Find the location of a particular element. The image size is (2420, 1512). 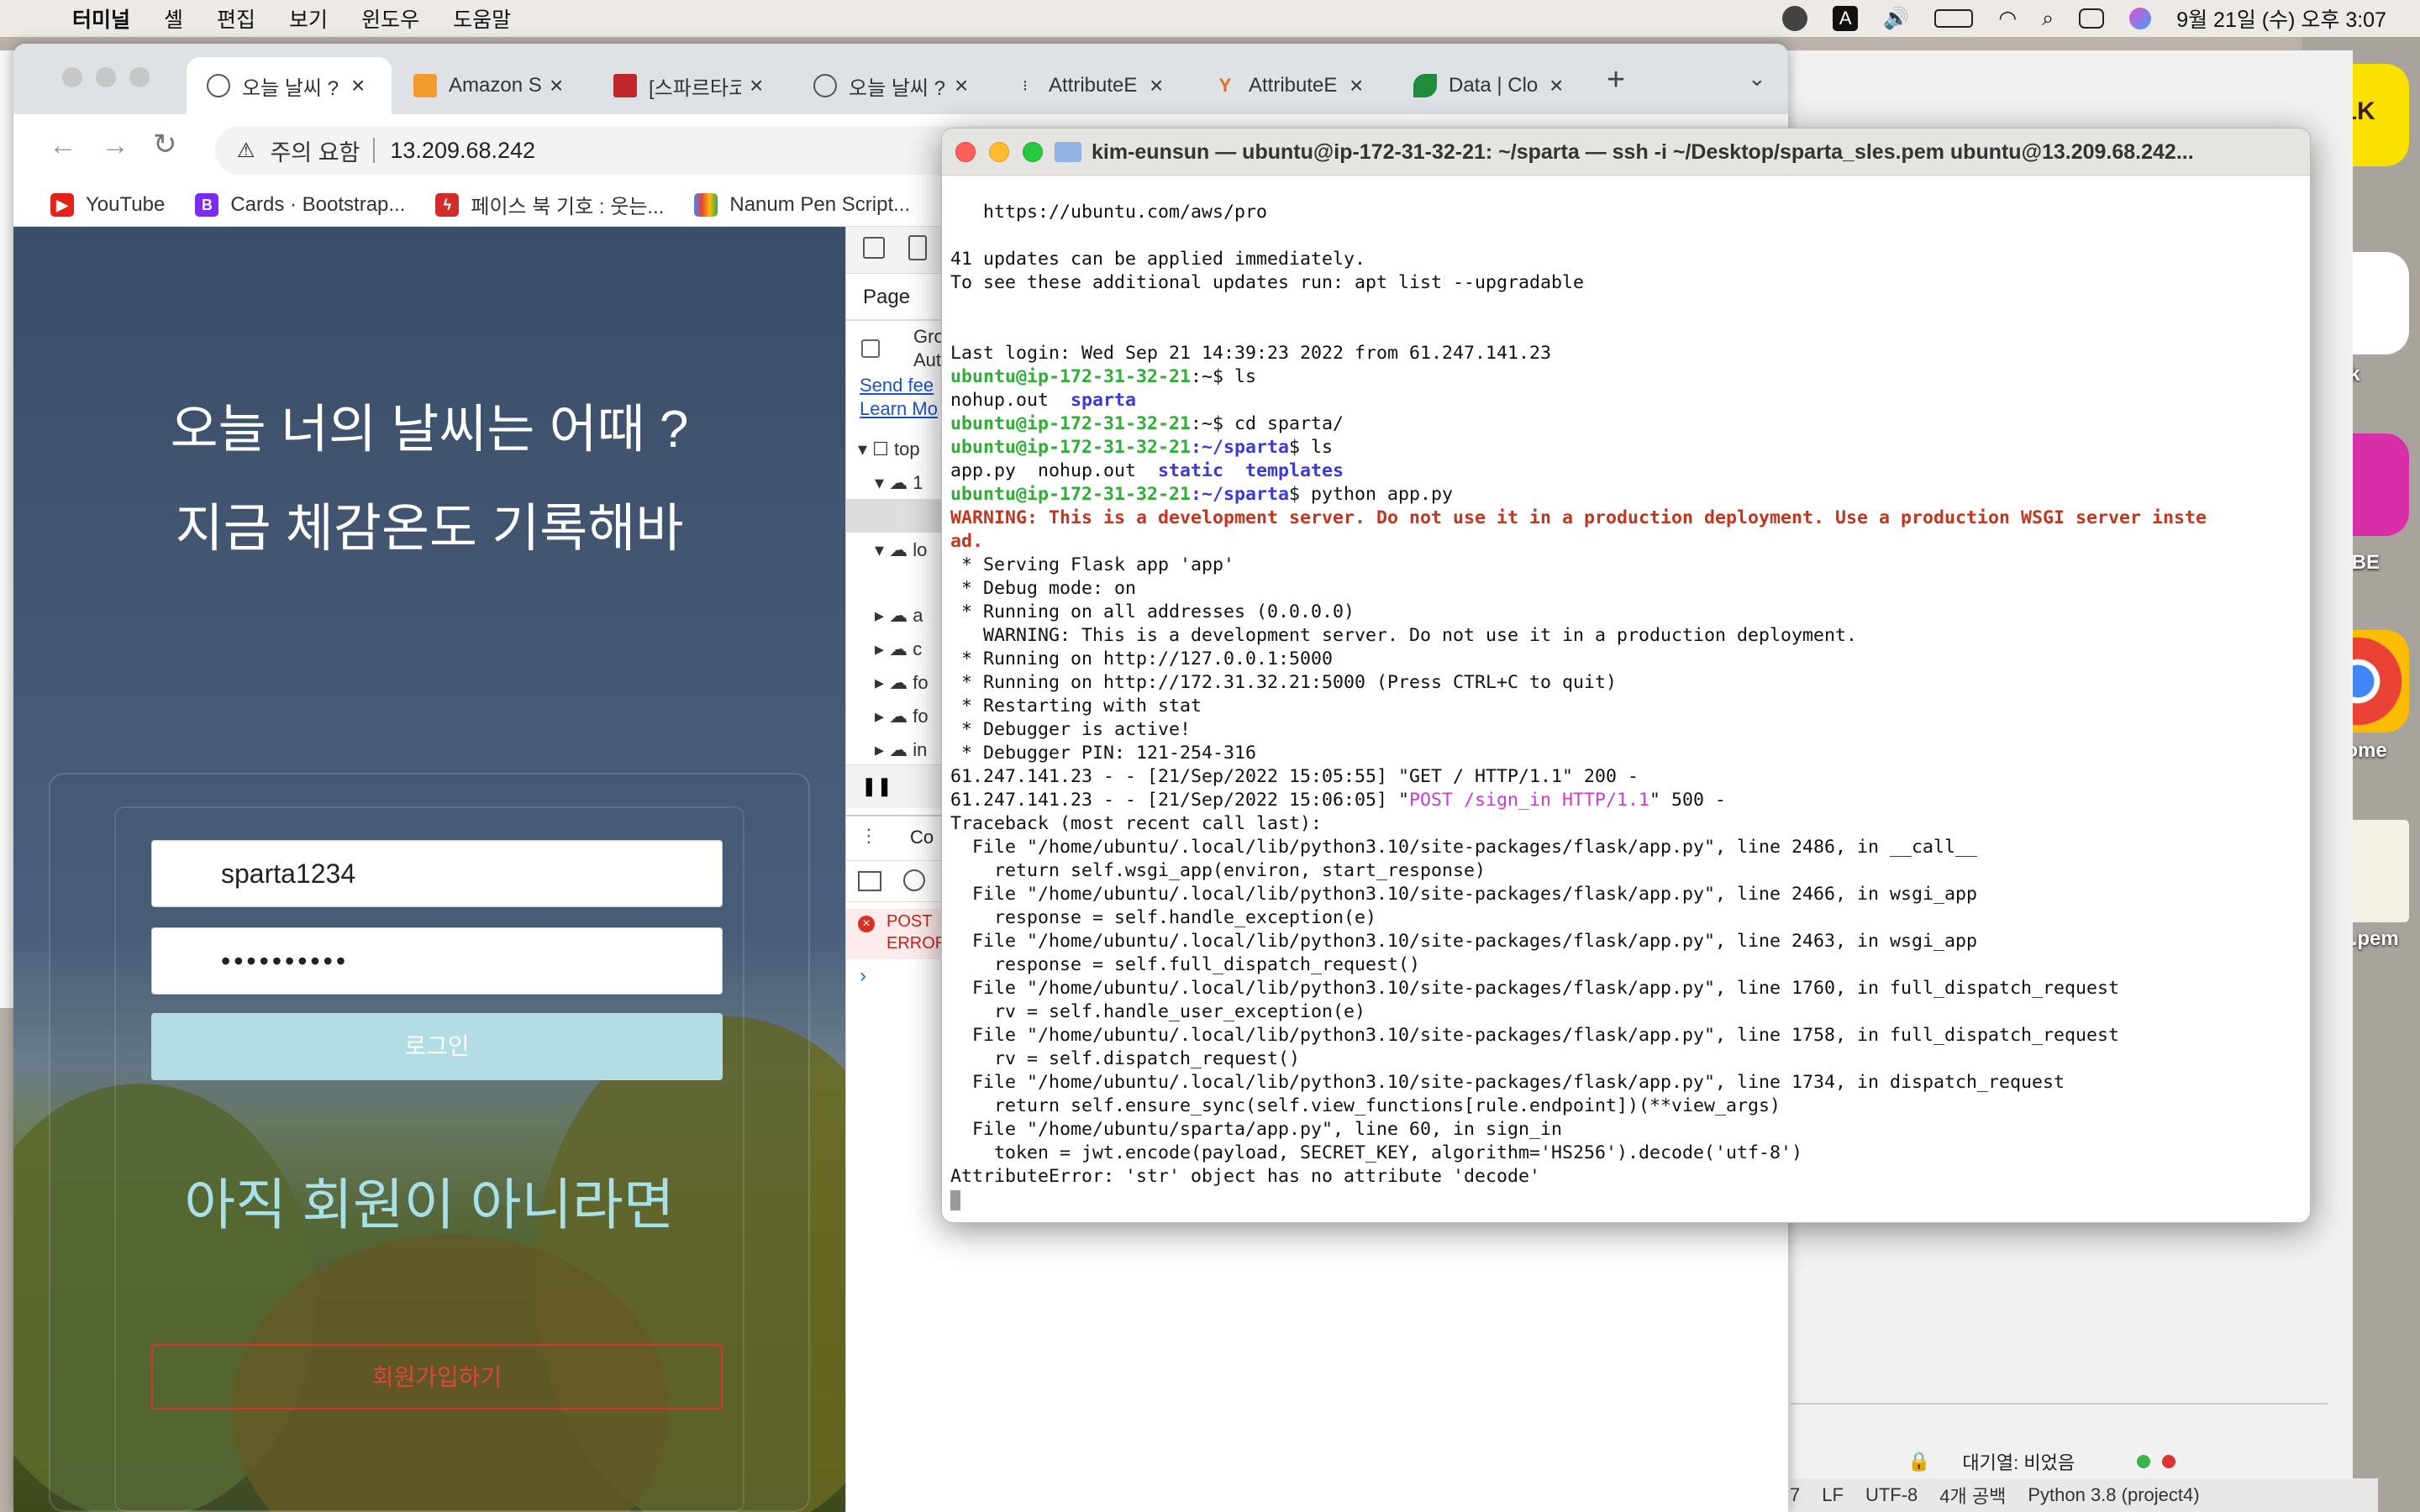

window-close-button is located at coordinates (72, 77).